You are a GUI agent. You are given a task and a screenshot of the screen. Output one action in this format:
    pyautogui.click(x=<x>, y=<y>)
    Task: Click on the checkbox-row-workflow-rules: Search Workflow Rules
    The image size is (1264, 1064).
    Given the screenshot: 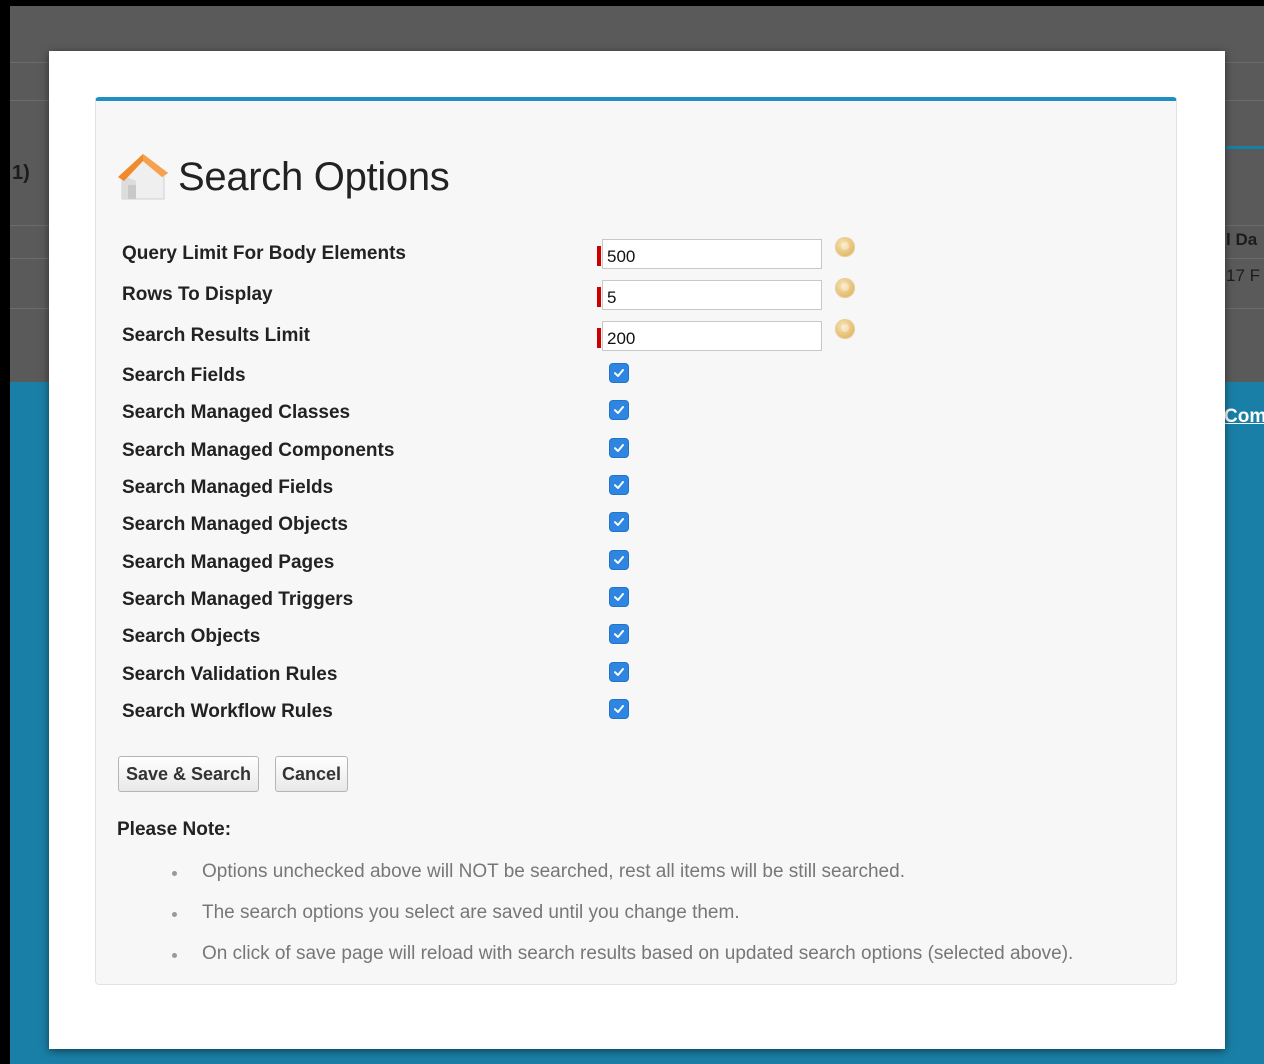 What is the action you would take?
    pyautogui.click(x=502, y=712)
    